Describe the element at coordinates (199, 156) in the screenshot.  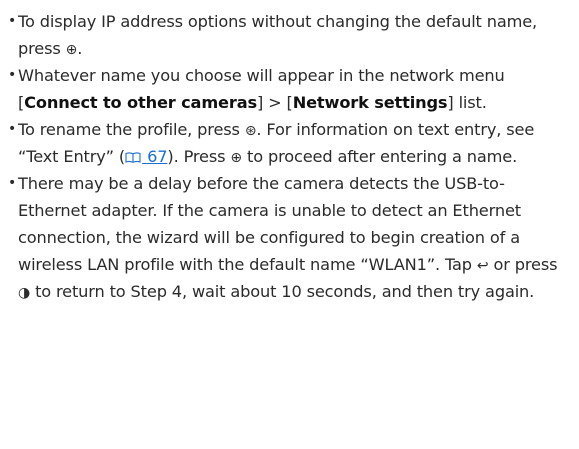
I see `note-text: ). Press` at that location.